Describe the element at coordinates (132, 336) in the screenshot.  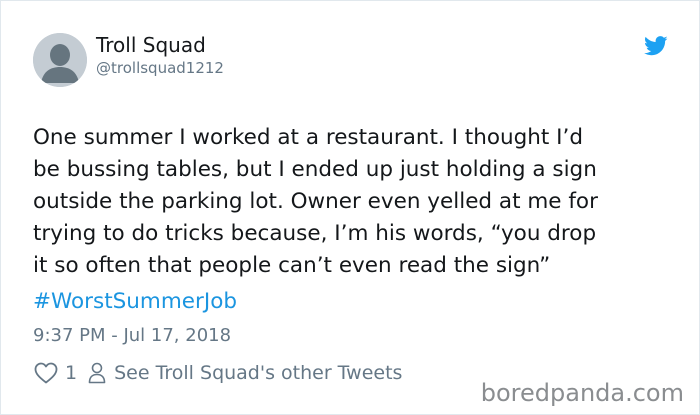
I see `tweet-timestamp: 9:37 PM - Jul 17, 2018` at that location.